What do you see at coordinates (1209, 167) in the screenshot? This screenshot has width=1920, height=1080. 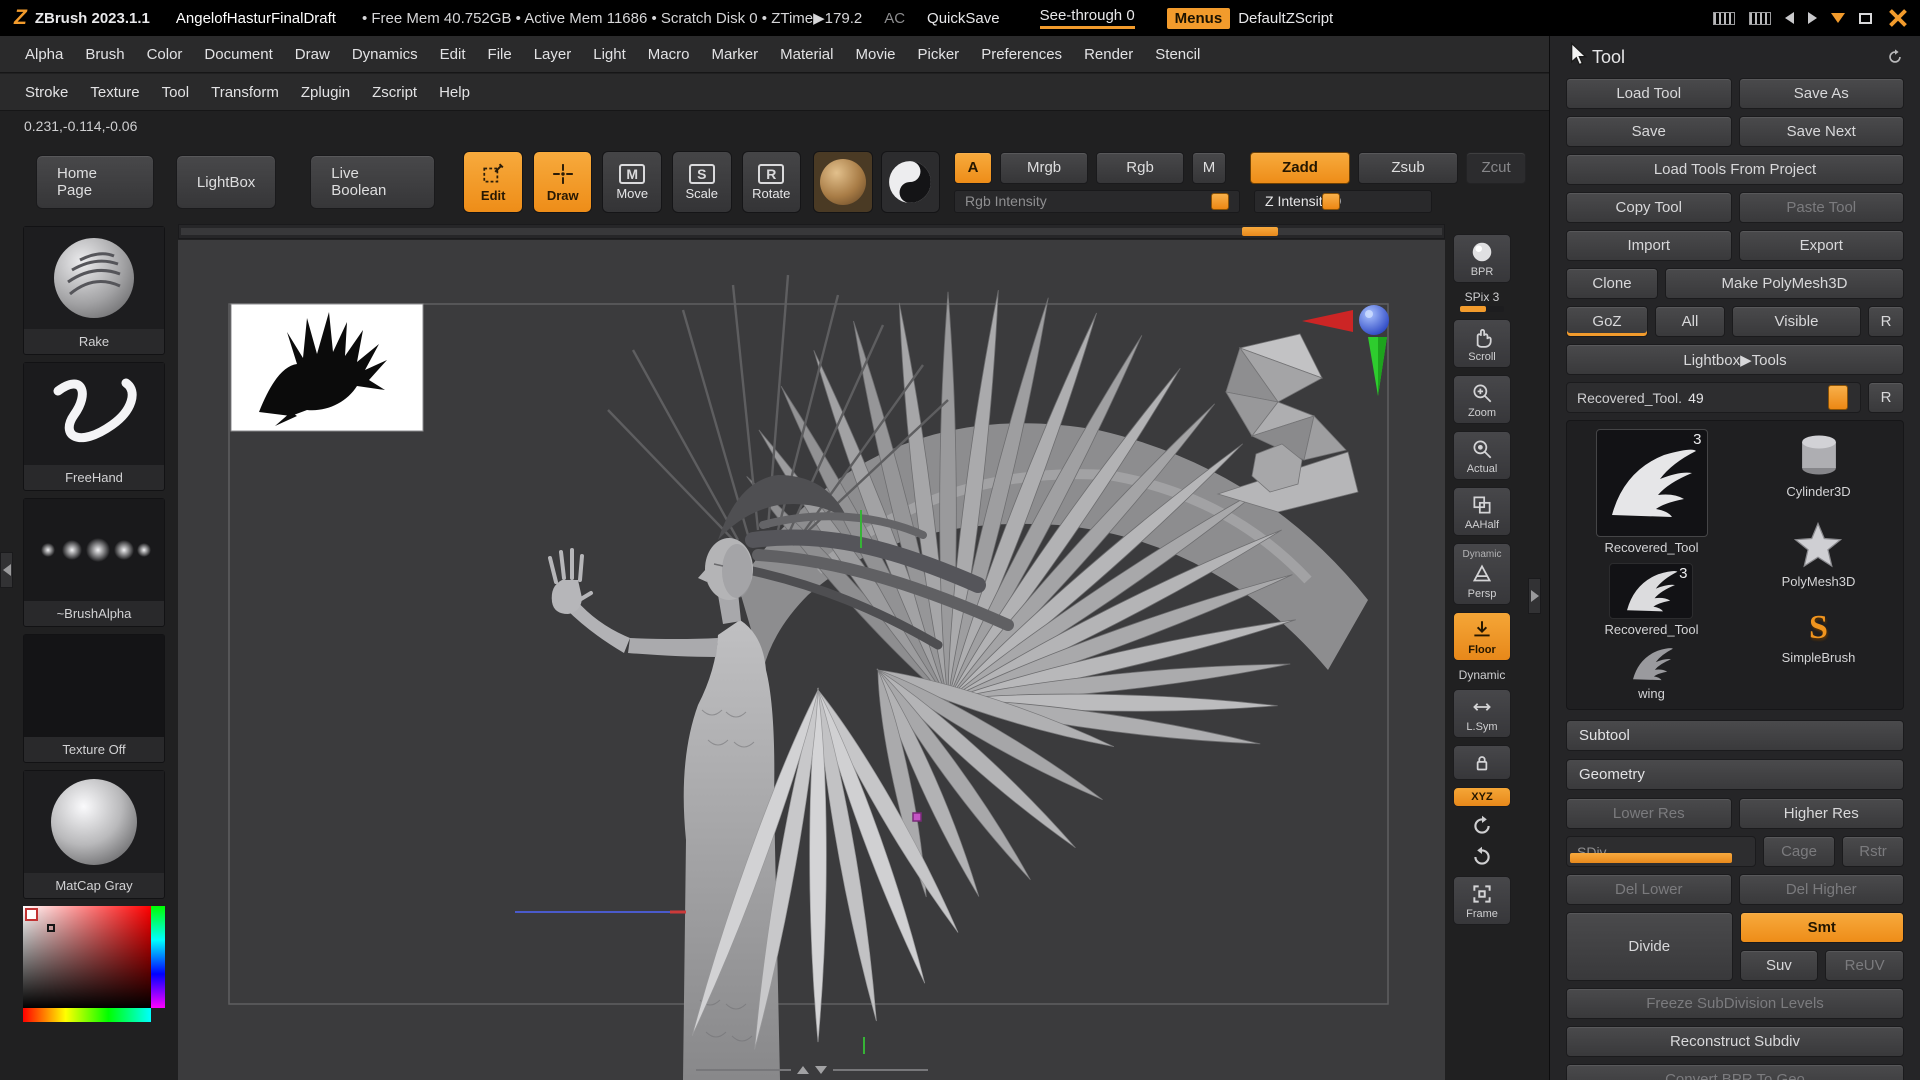 I see `m-button: M` at bounding box center [1209, 167].